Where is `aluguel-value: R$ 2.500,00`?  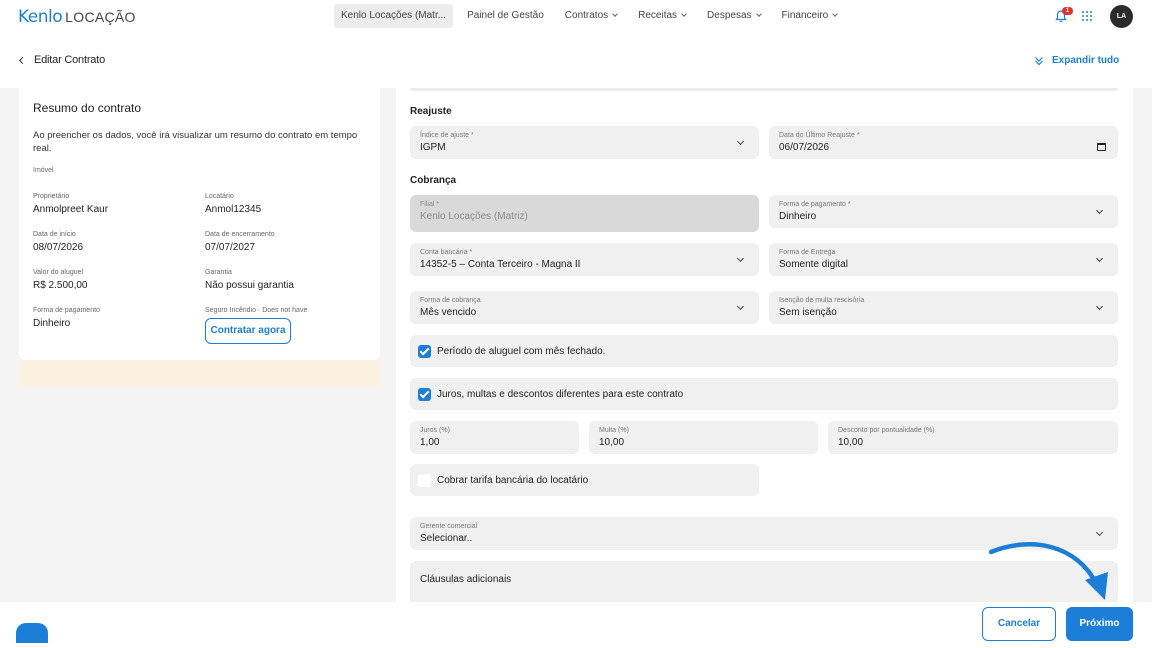
aluguel-value: R$ 2.500,00 is located at coordinates (60, 285).